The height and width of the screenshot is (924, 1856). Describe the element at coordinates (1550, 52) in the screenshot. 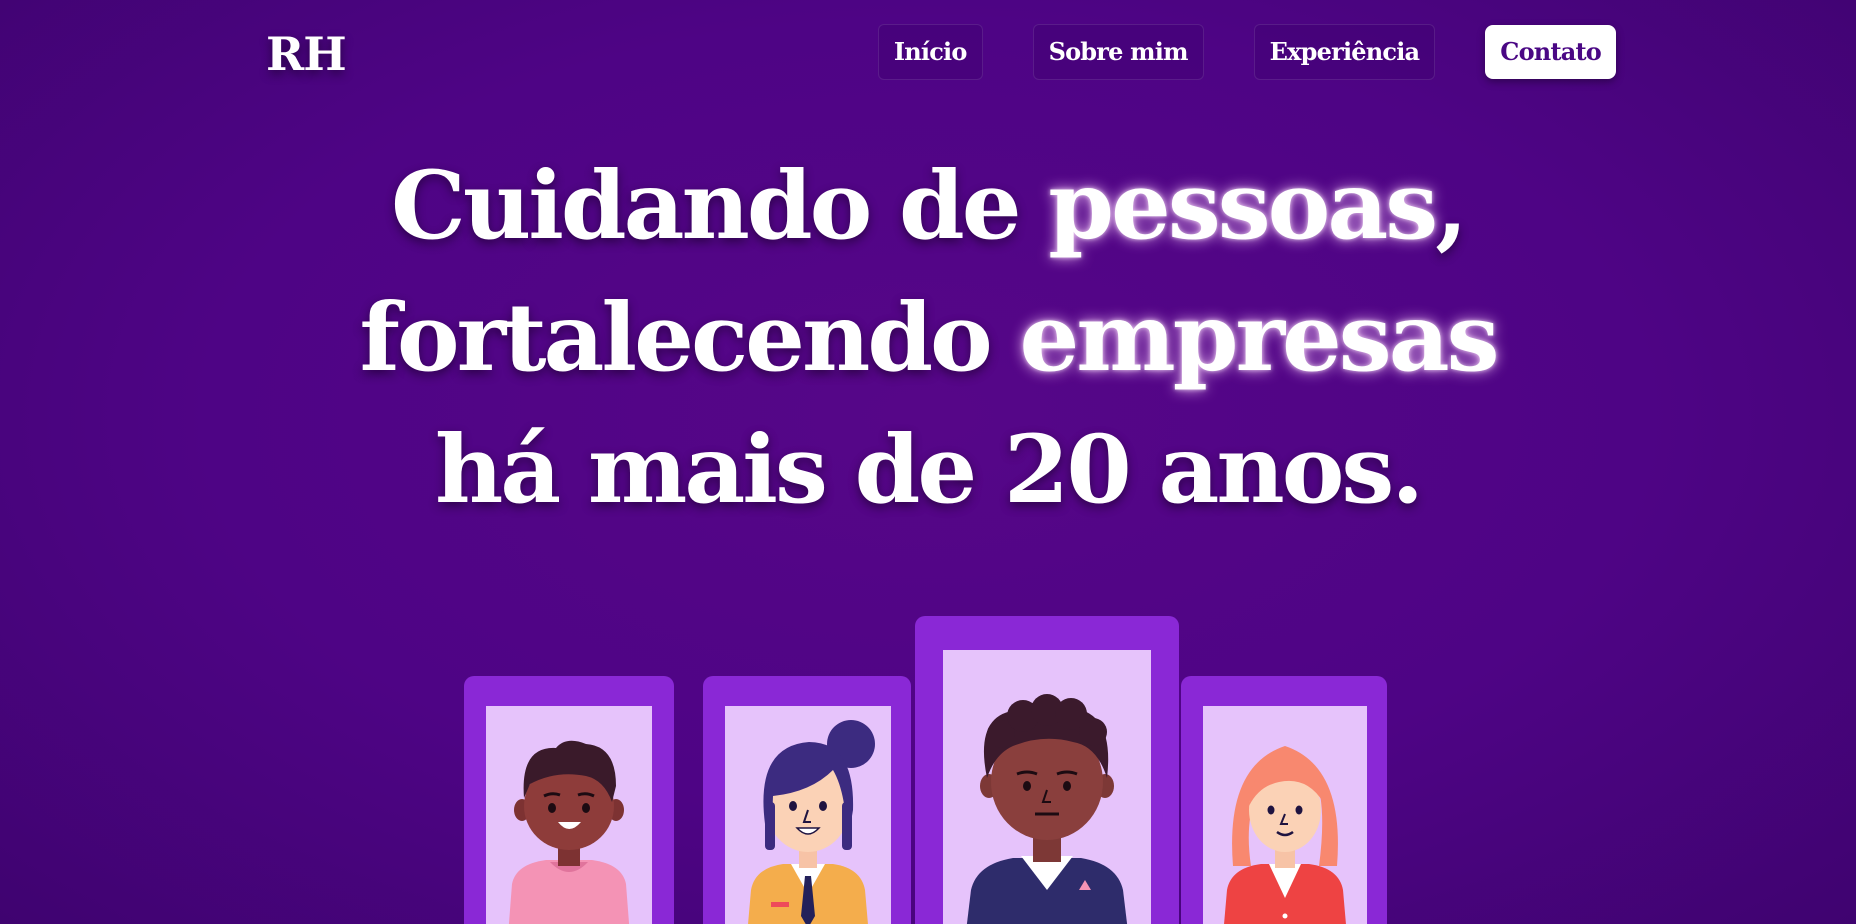

I see `nav-contato-button: Contato` at that location.